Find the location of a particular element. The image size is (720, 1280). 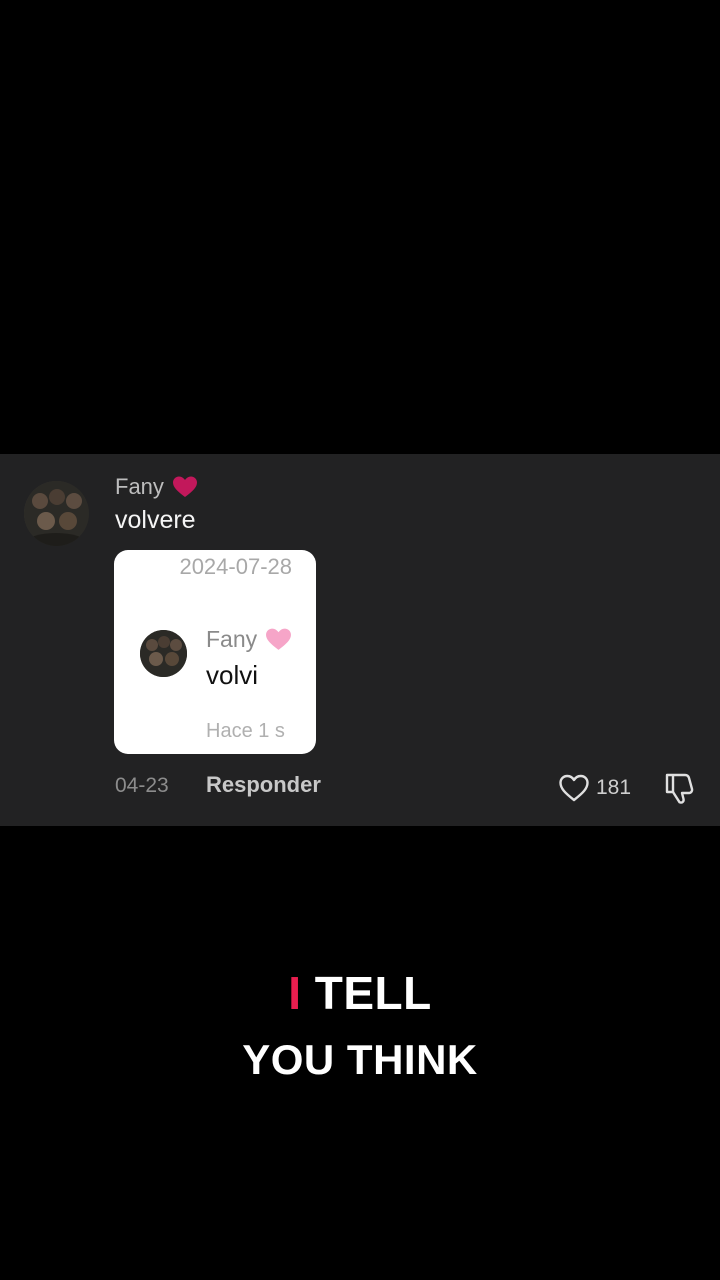

caption-word: TELL is located at coordinates (373, 993).